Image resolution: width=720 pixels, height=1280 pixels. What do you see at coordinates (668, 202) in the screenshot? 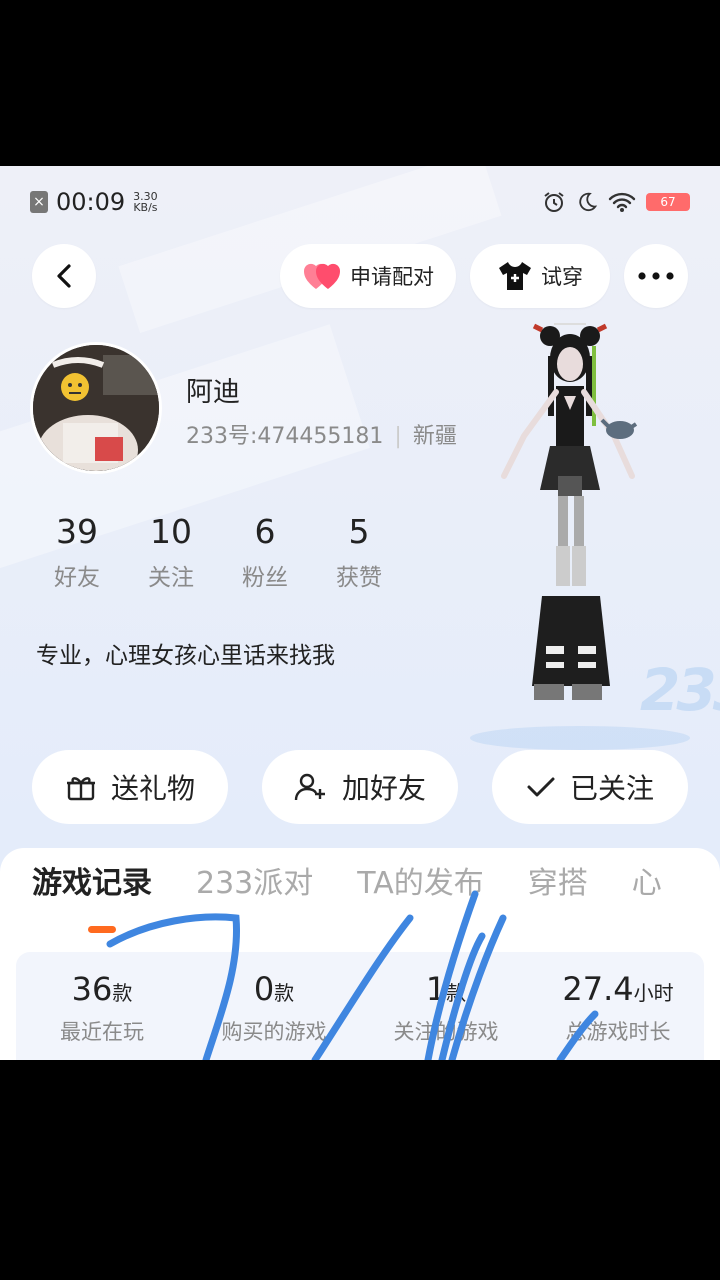
I see `battery-indicator: 67` at bounding box center [668, 202].